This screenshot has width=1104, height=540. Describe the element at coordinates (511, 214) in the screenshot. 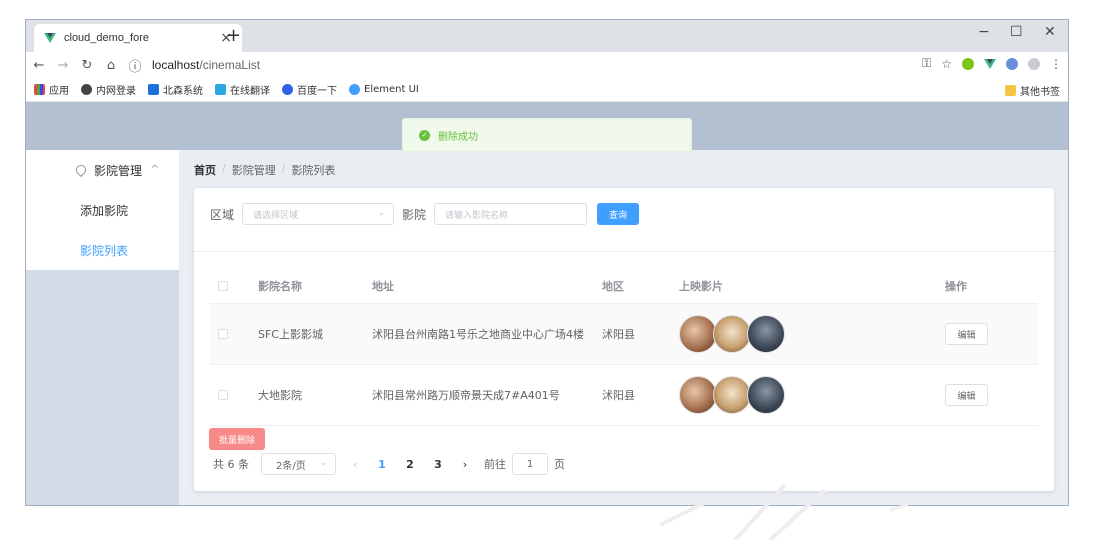

I see `cinema-name-input: 请输入影院名称` at that location.